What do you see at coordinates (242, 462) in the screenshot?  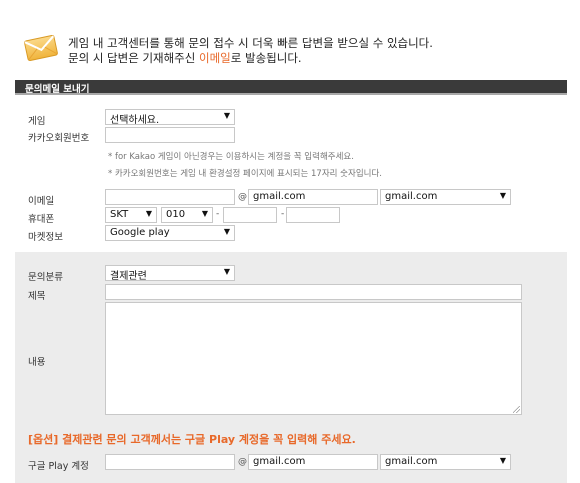 I see `google-play-at-sign: @` at bounding box center [242, 462].